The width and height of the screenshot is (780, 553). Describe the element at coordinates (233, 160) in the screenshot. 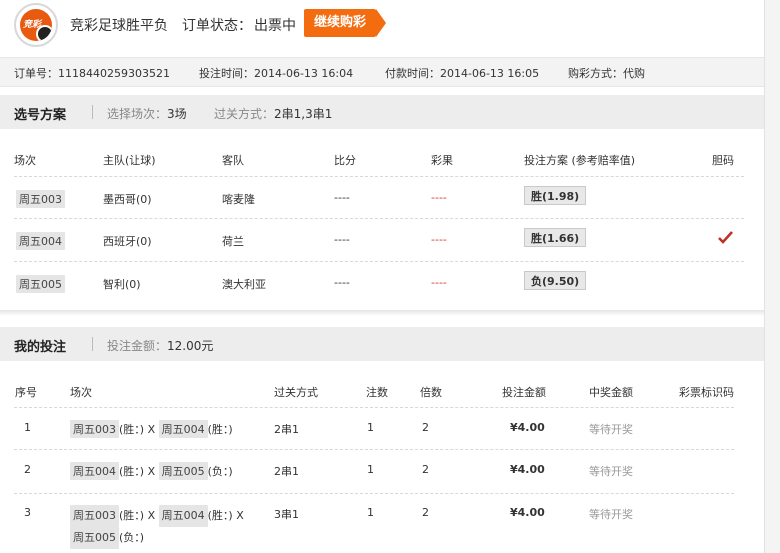

I see `col-away: 客队` at that location.